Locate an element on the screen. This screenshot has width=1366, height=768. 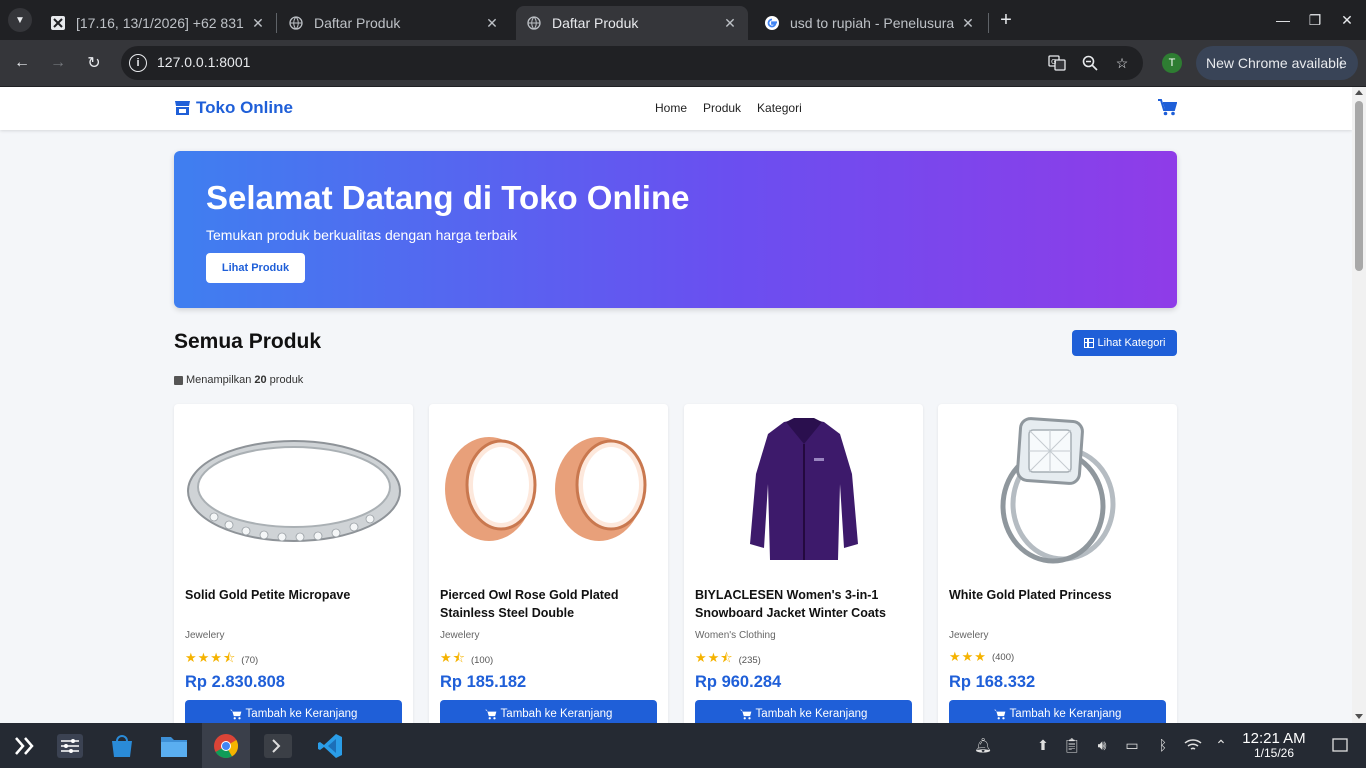
review-count: (235) is located at coordinates (749, 660).